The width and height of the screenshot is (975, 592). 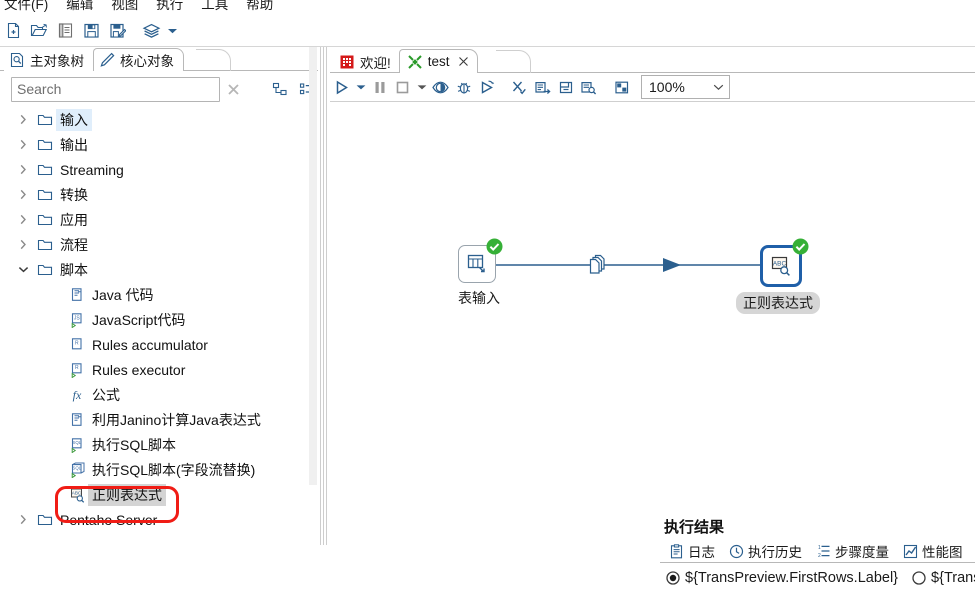 I want to click on open-folder-icon, so click(x=39, y=31).